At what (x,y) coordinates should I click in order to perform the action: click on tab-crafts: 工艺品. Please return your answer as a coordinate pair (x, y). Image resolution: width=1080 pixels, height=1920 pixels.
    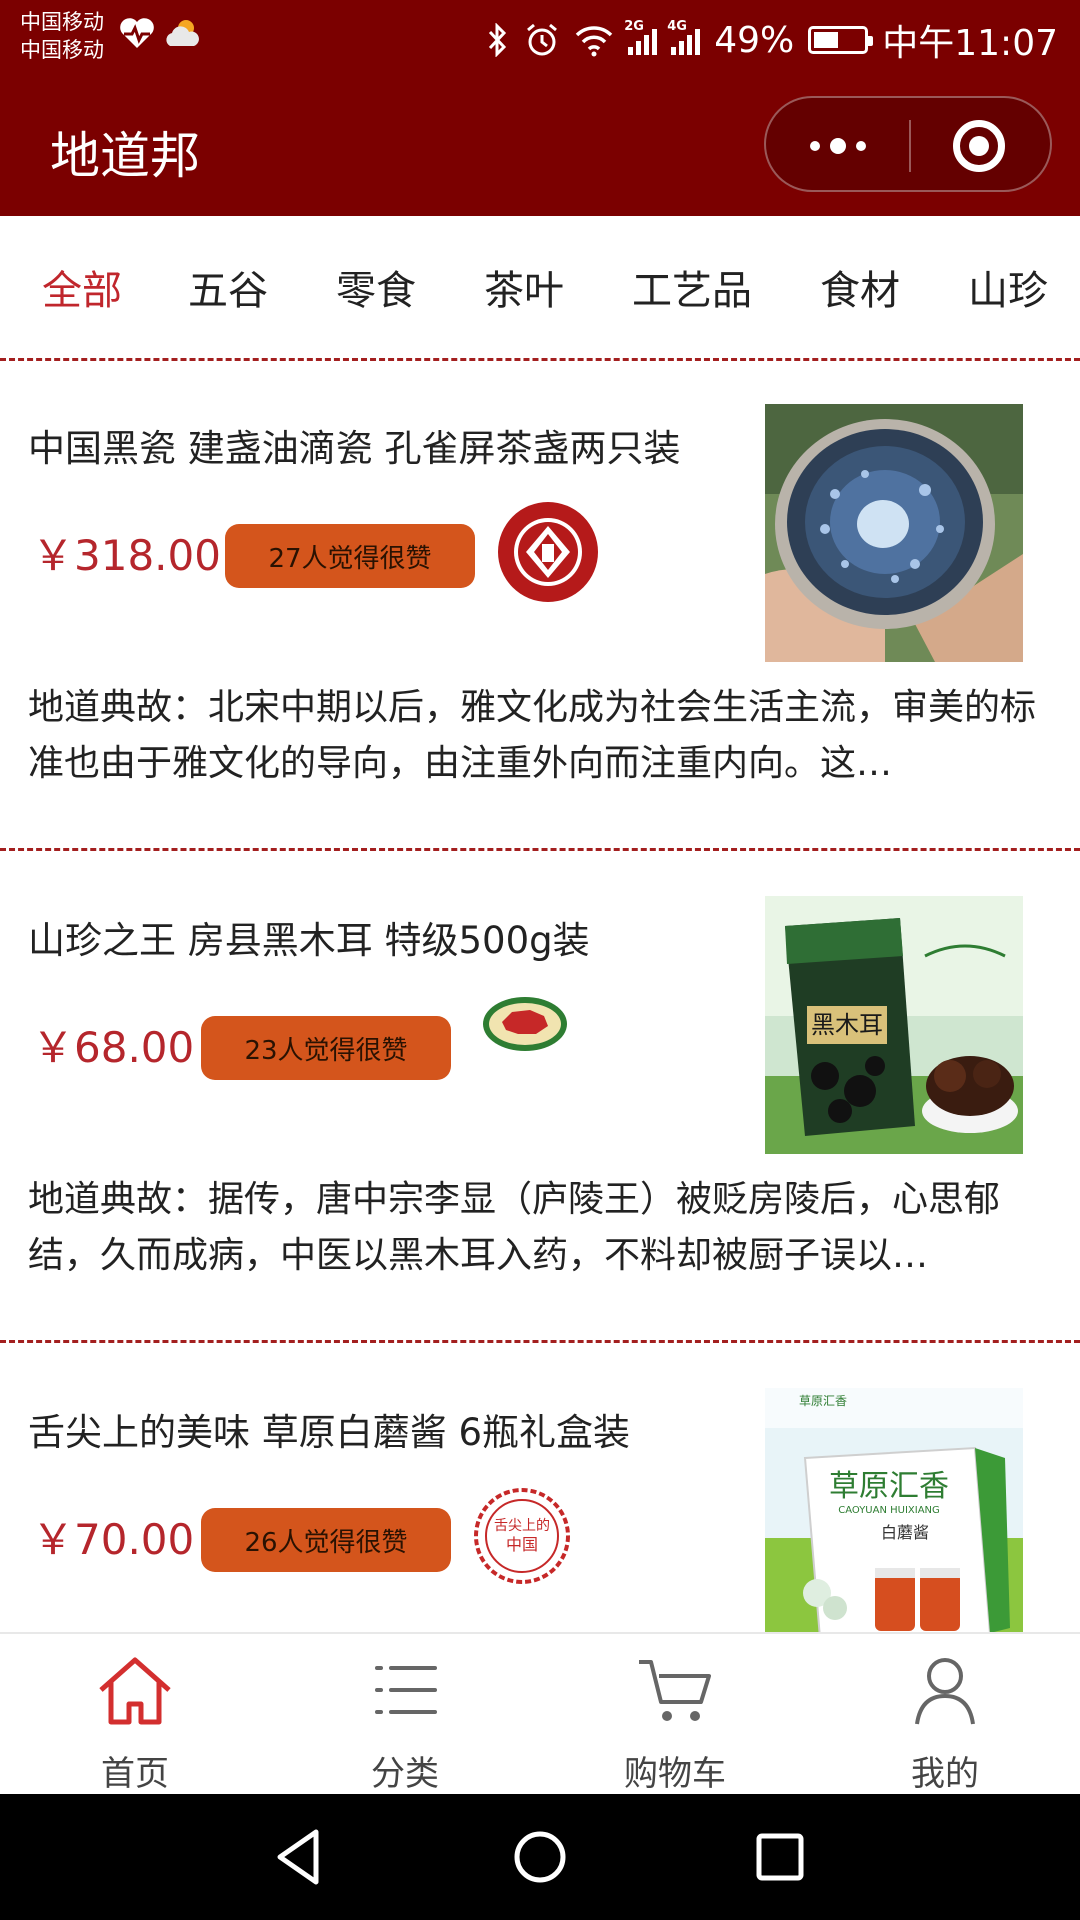
    Looking at the image, I should click on (692, 287).